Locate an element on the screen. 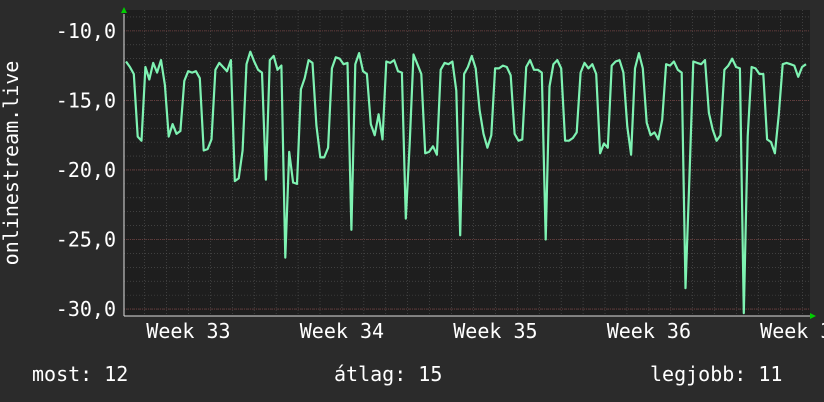 The width and height of the screenshot is (824, 402). x-tick-label: Week 34 is located at coordinates (342, 331).